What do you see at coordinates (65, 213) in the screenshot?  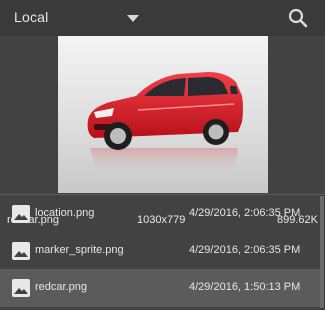 I see `file-name: location.png` at bounding box center [65, 213].